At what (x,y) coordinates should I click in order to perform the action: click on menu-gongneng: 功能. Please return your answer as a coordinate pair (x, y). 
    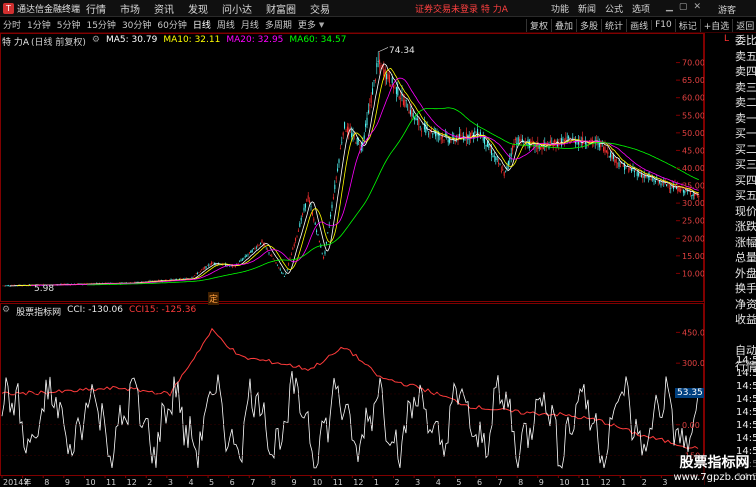
    Looking at the image, I should click on (560, 8).